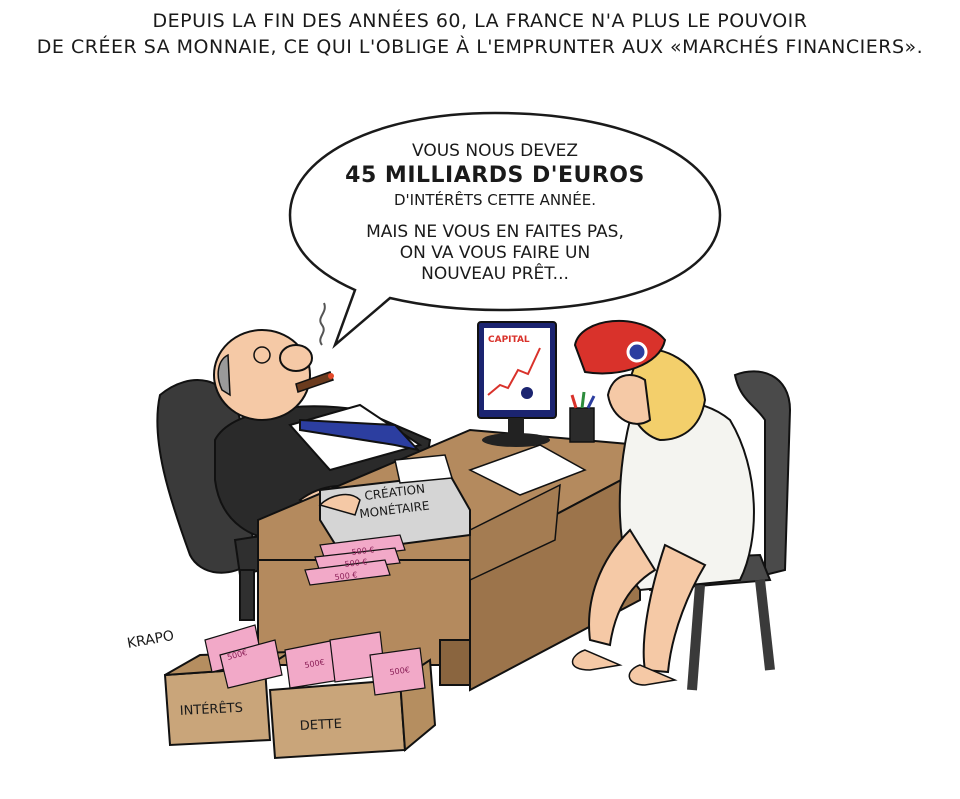 The width and height of the screenshot is (960, 799). Describe the element at coordinates (495, 232) in the screenshot. I see `speech-line-4: MAIS NE VOUS EN FAITES PAS,` at that location.